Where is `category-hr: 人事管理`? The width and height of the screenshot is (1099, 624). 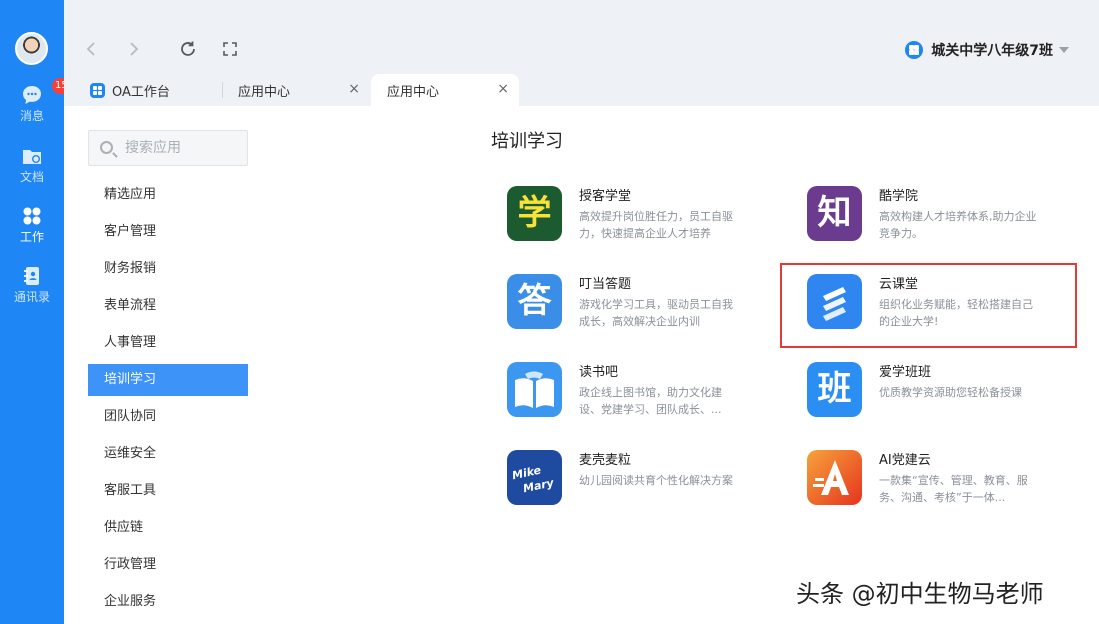
category-hr: 人事管理 is located at coordinates (168, 343).